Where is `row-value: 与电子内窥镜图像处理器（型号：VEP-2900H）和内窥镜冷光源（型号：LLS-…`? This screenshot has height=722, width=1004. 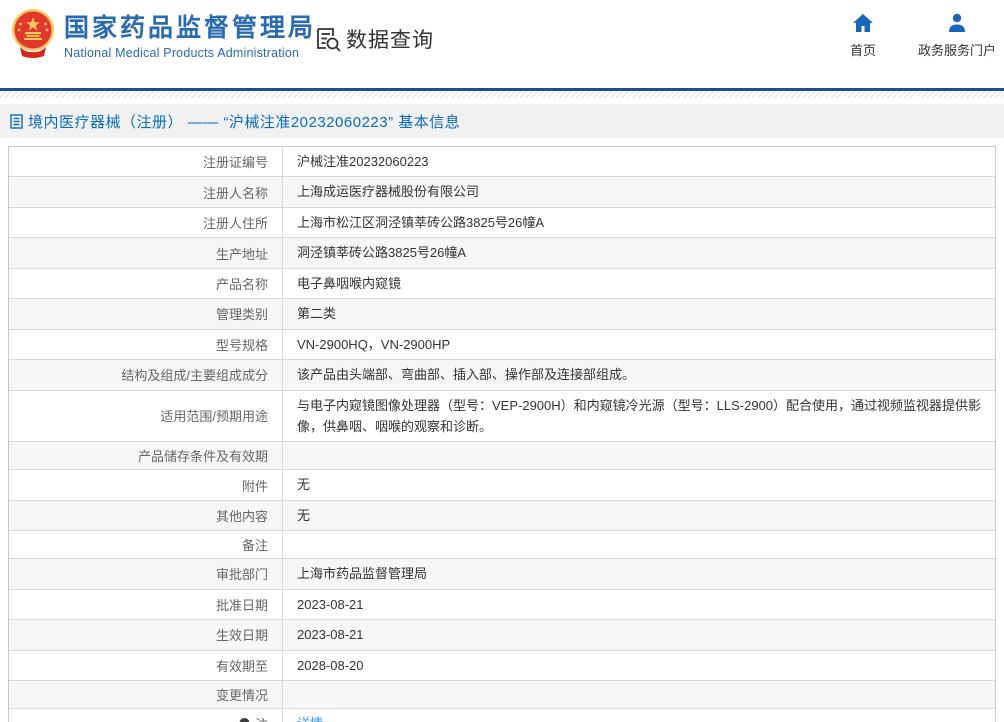
row-value: 与电子内窥镜图像处理器（型号：VEP-2900H）和内窥镜冷光源（型号：LLS-… is located at coordinates (639, 415).